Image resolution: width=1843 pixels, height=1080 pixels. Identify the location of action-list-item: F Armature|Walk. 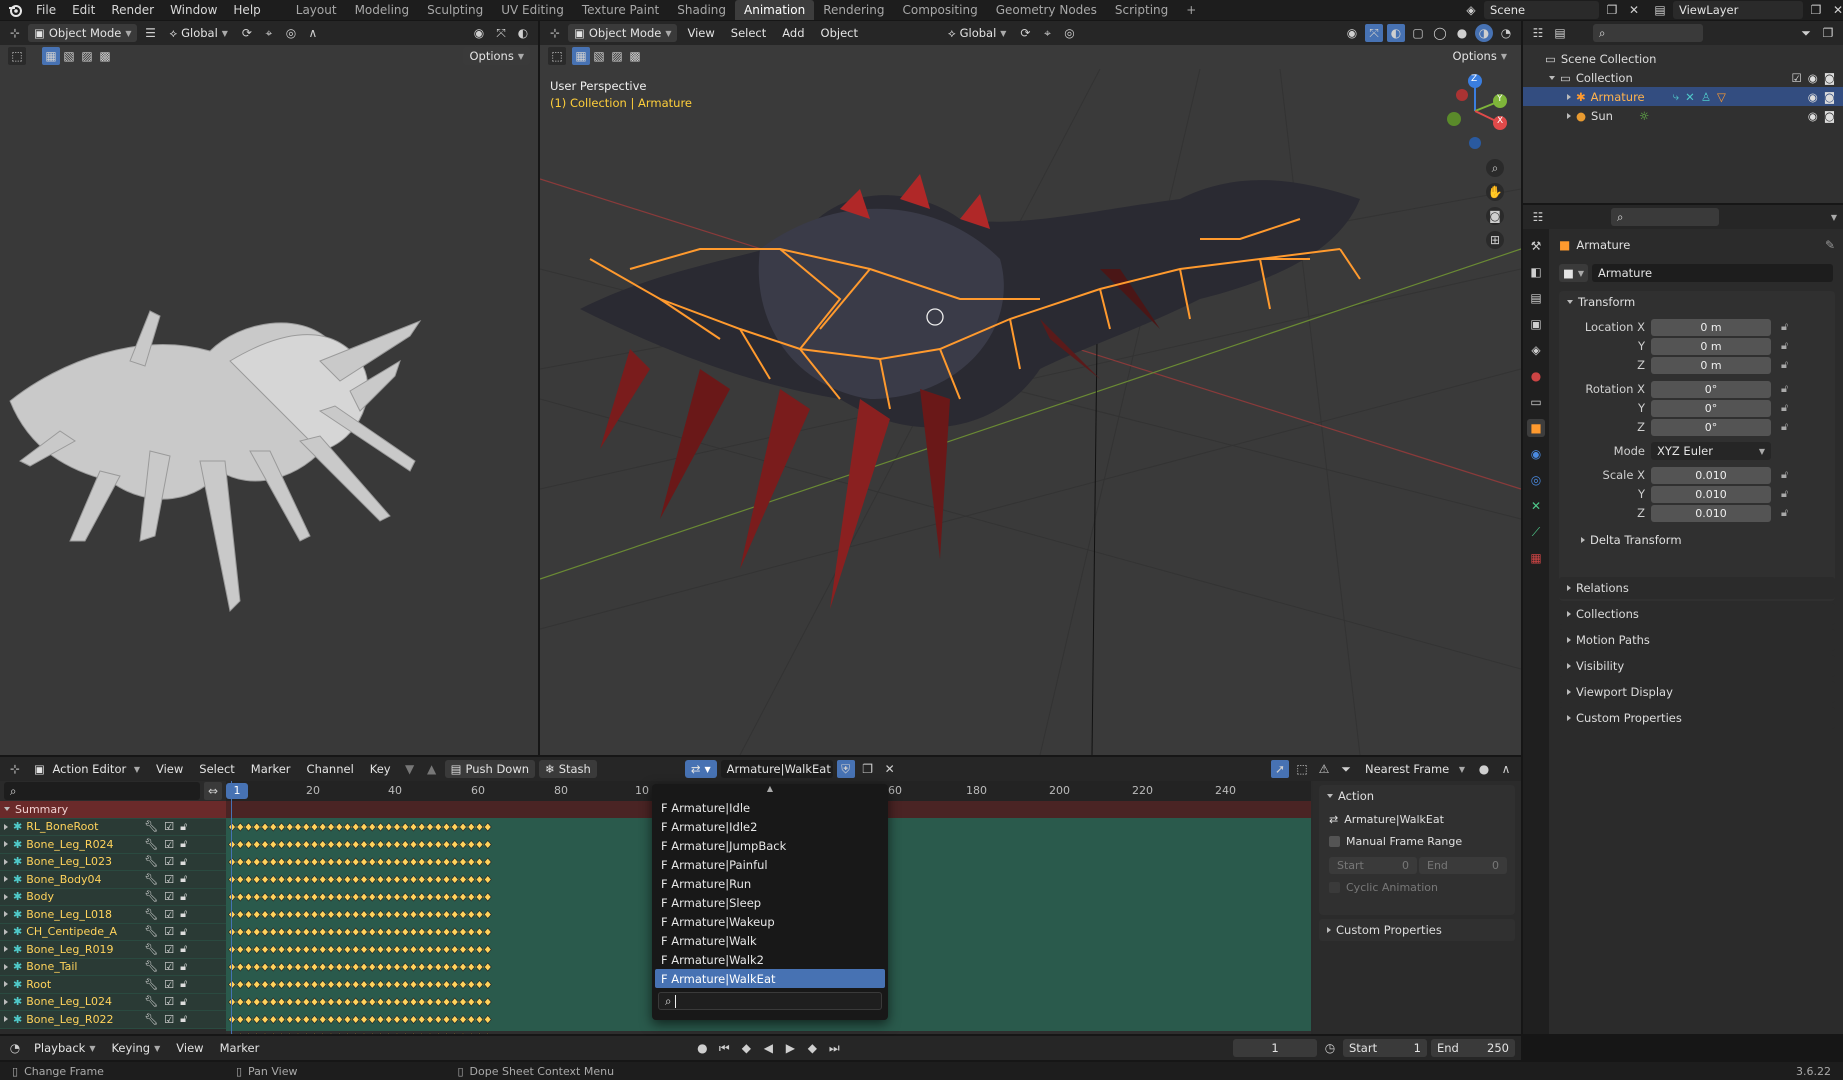
(770, 940).